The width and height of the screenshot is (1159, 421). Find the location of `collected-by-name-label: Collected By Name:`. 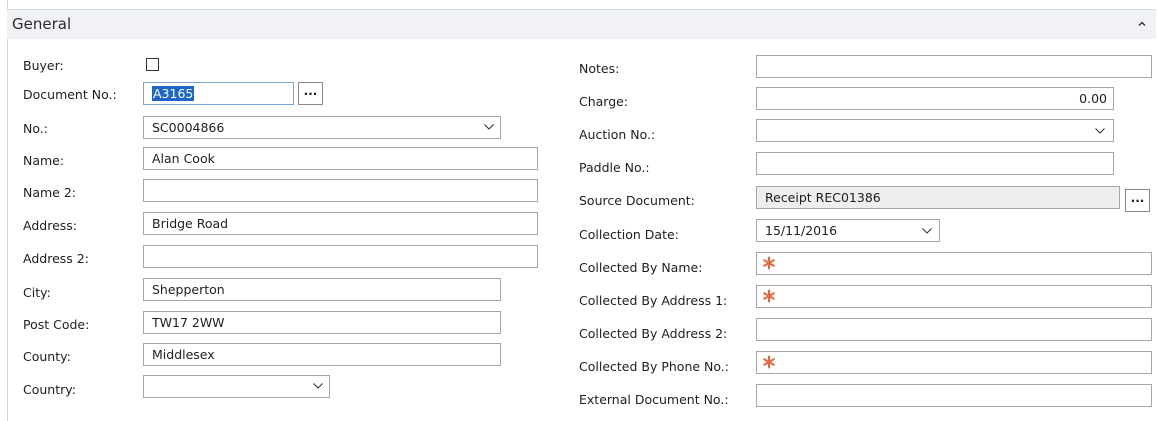

collected-by-name-label: Collected By Name: is located at coordinates (641, 267).